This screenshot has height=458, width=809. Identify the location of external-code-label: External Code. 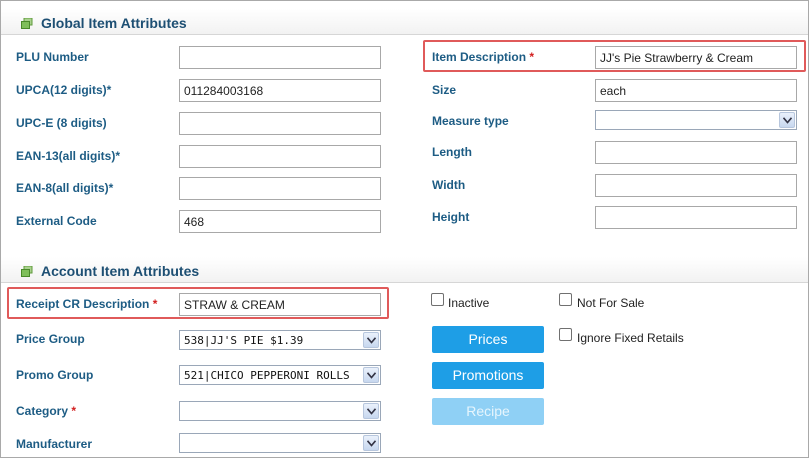
(56, 221).